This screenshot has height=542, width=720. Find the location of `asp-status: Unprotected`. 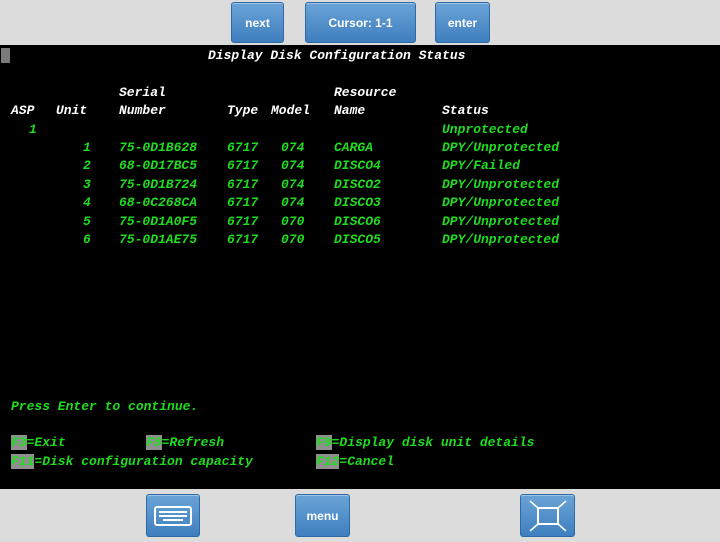

asp-status: Unprotected is located at coordinates (485, 129).